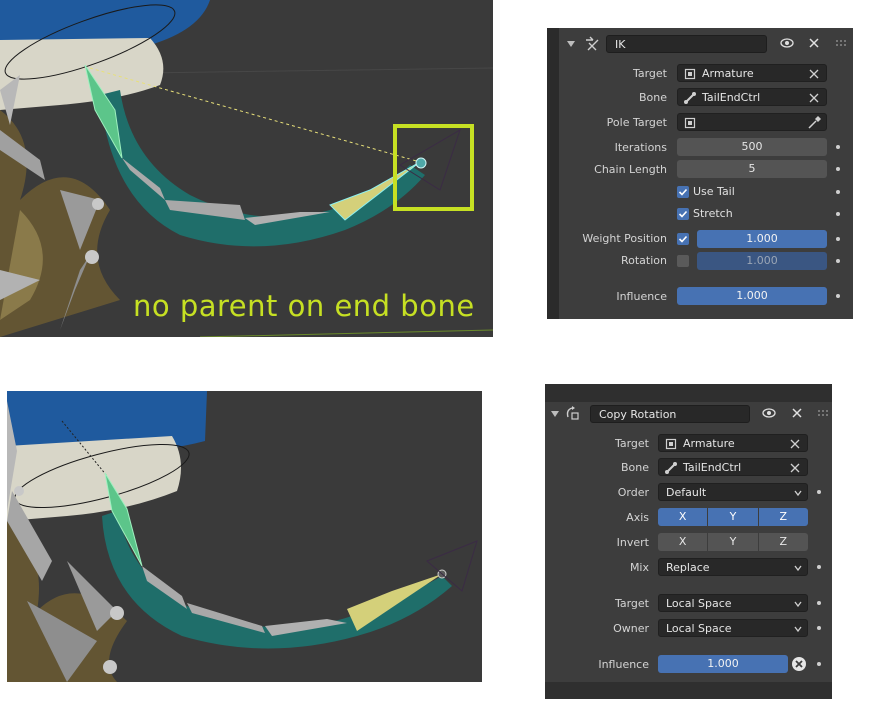  I want to click on constraint-name-field: IK, so click(686, 44).